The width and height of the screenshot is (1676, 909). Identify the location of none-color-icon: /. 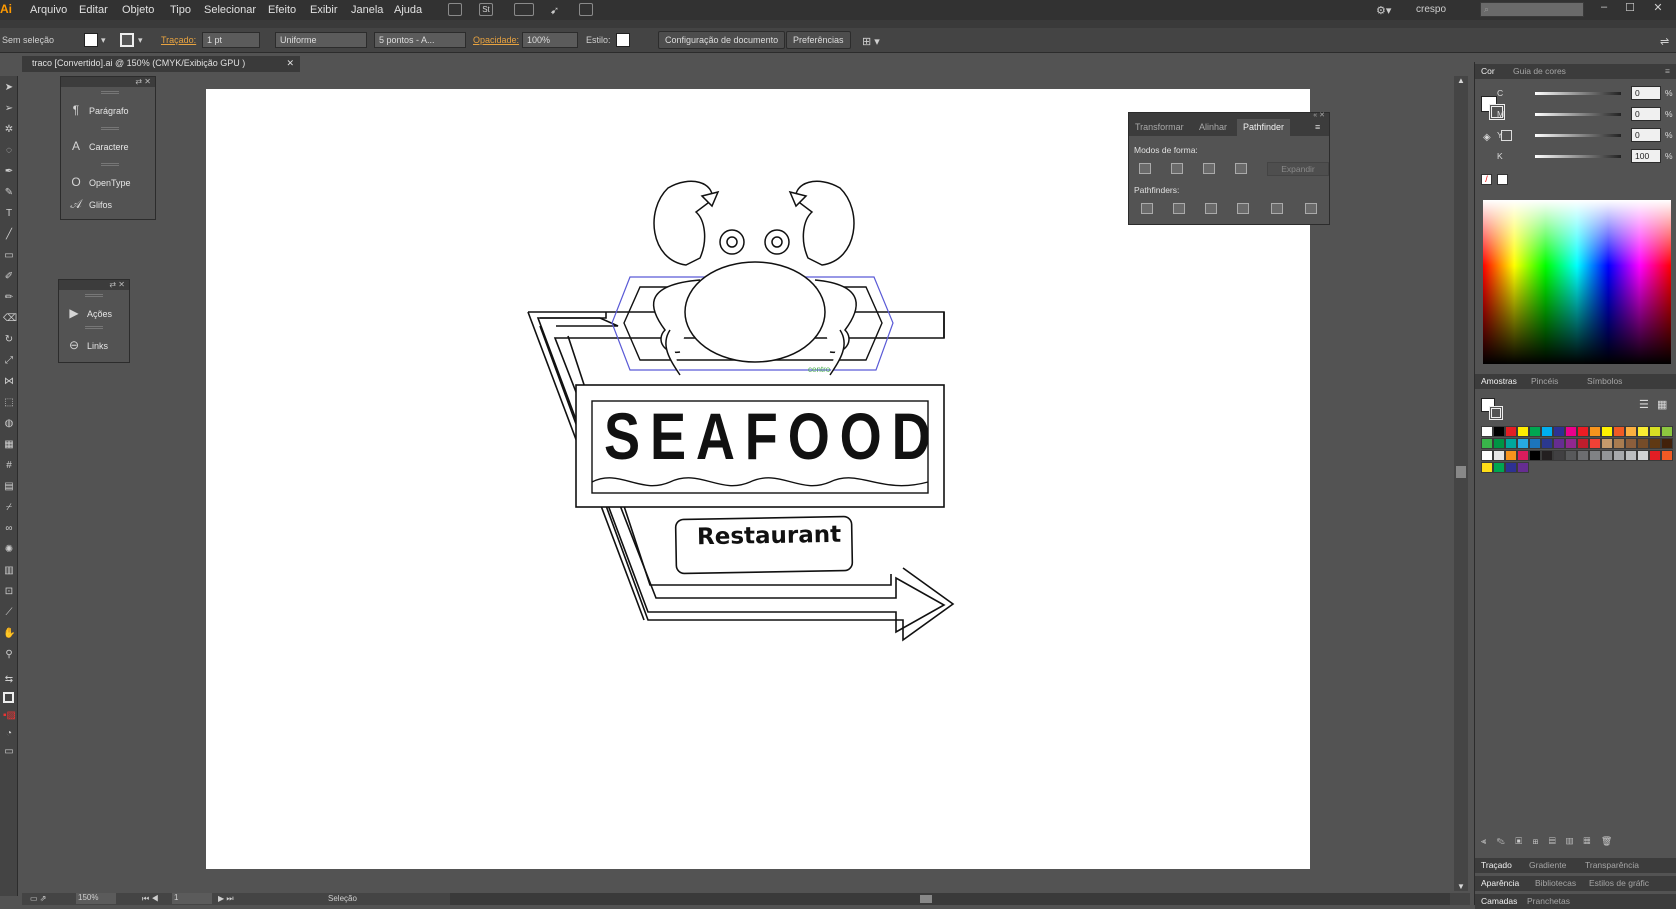
(1486, 179).